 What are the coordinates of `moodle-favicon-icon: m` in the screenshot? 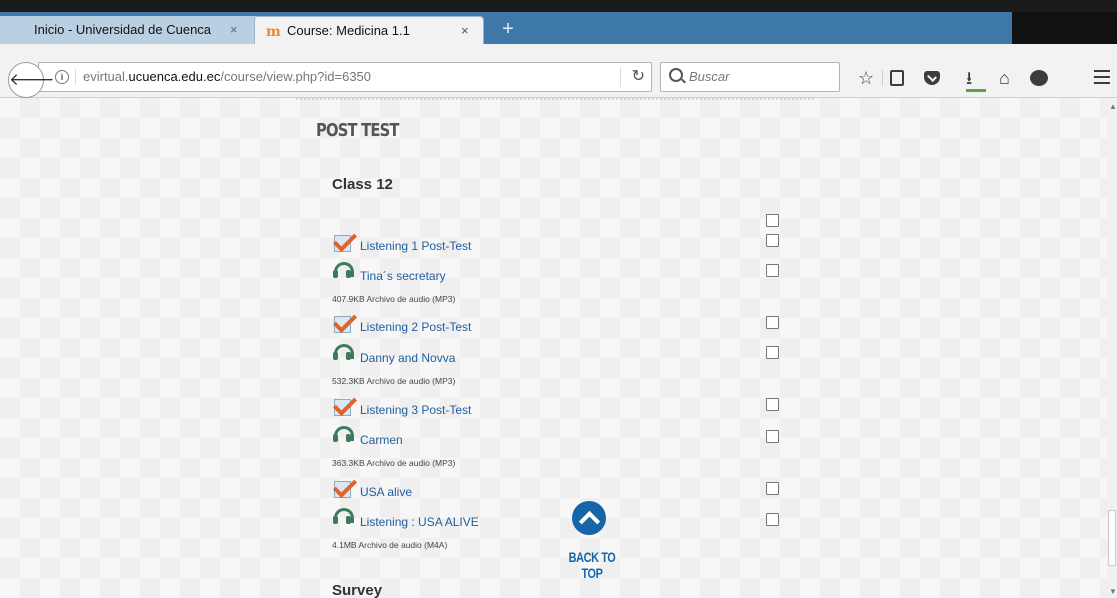 It's located at (273, 32).